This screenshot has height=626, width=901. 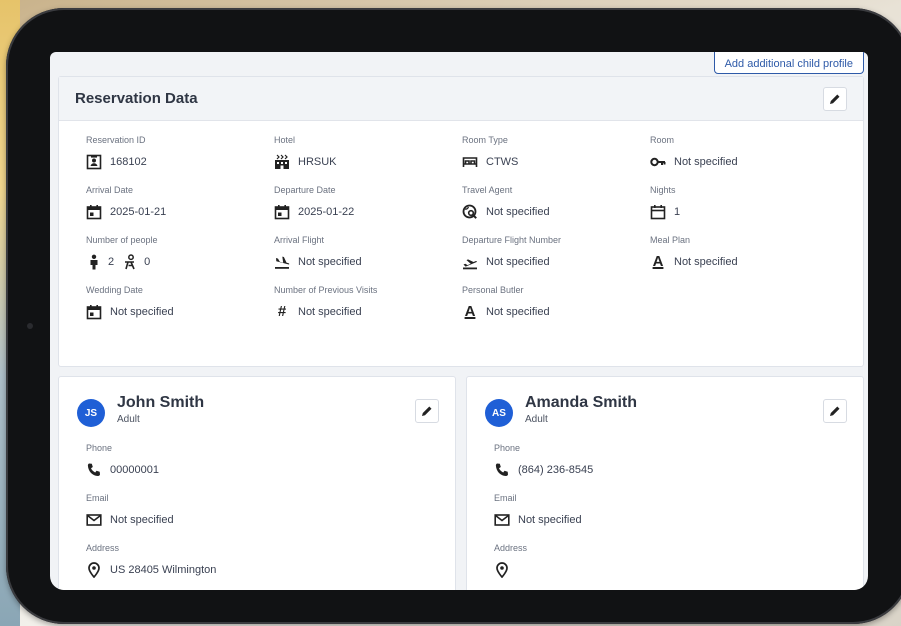 What do you see at coordinates (788, 63) in the screenshot?
I see `add-child-profile-button: Add additional child profile` at bounding box center [788, 63].